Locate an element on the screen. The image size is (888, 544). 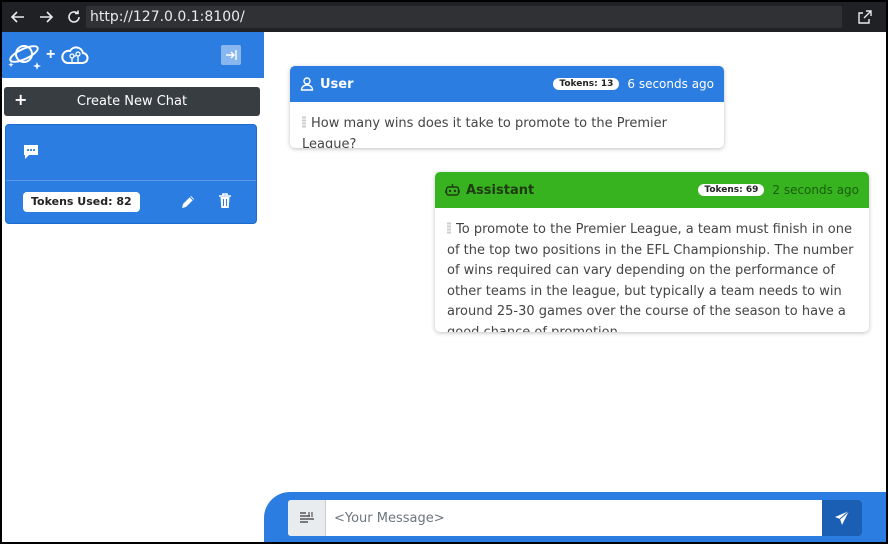
reload-button is located at coordinates (74, 17).